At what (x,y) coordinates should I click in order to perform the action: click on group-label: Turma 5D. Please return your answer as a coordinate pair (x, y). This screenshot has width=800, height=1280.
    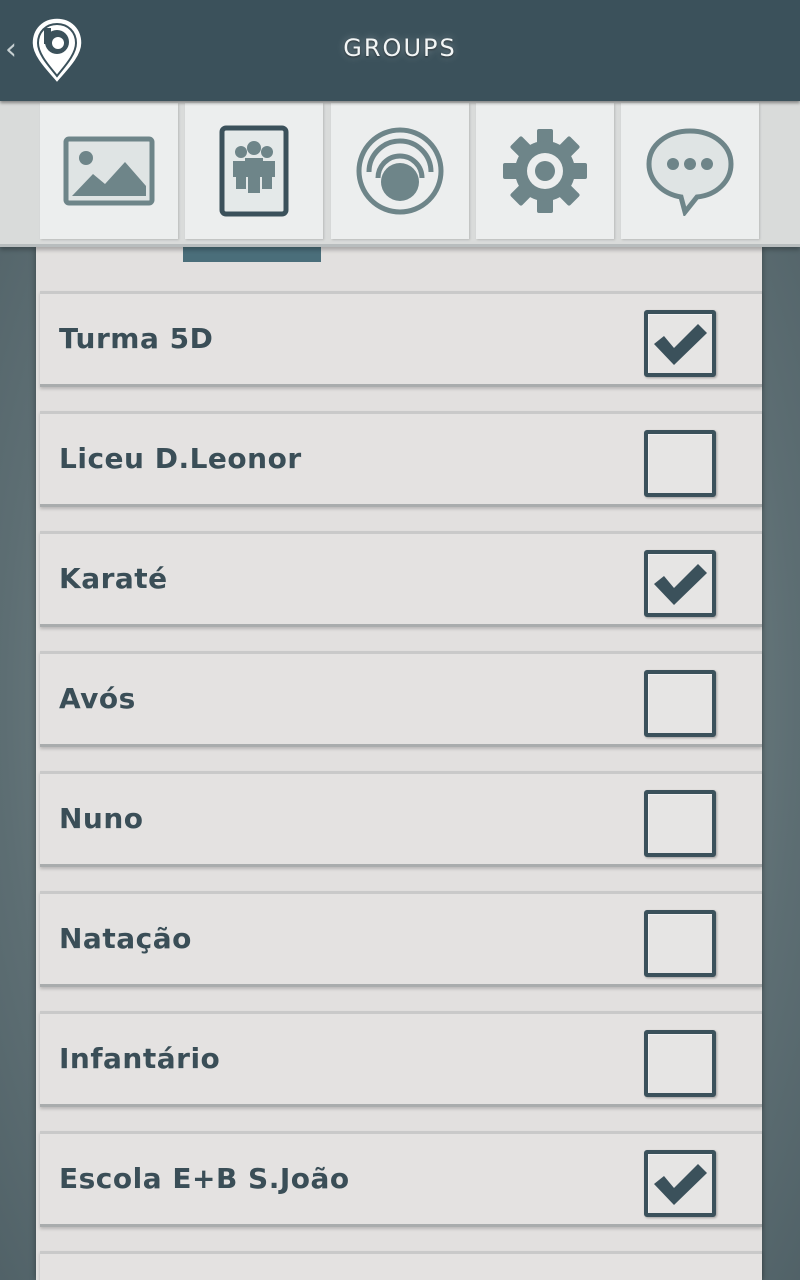
    Looking at the image, I should click on (136, 338).